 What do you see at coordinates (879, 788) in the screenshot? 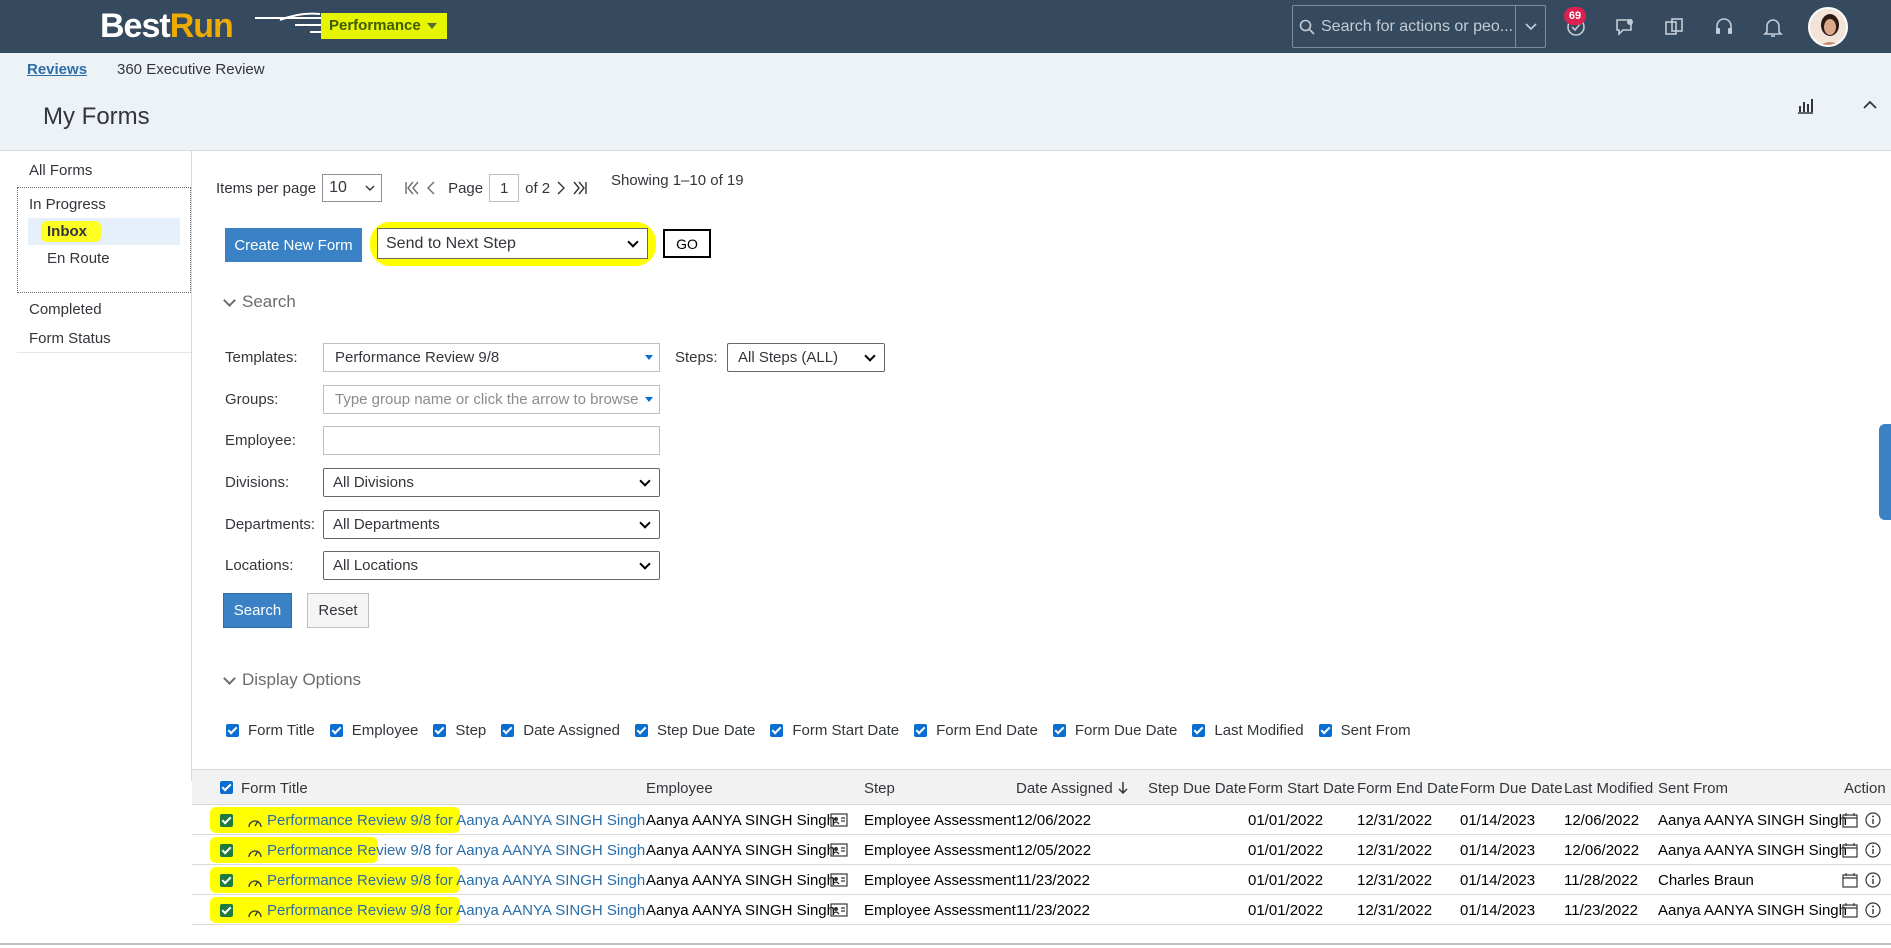
I see `col-step: Step` at bounding box center [879, 788].